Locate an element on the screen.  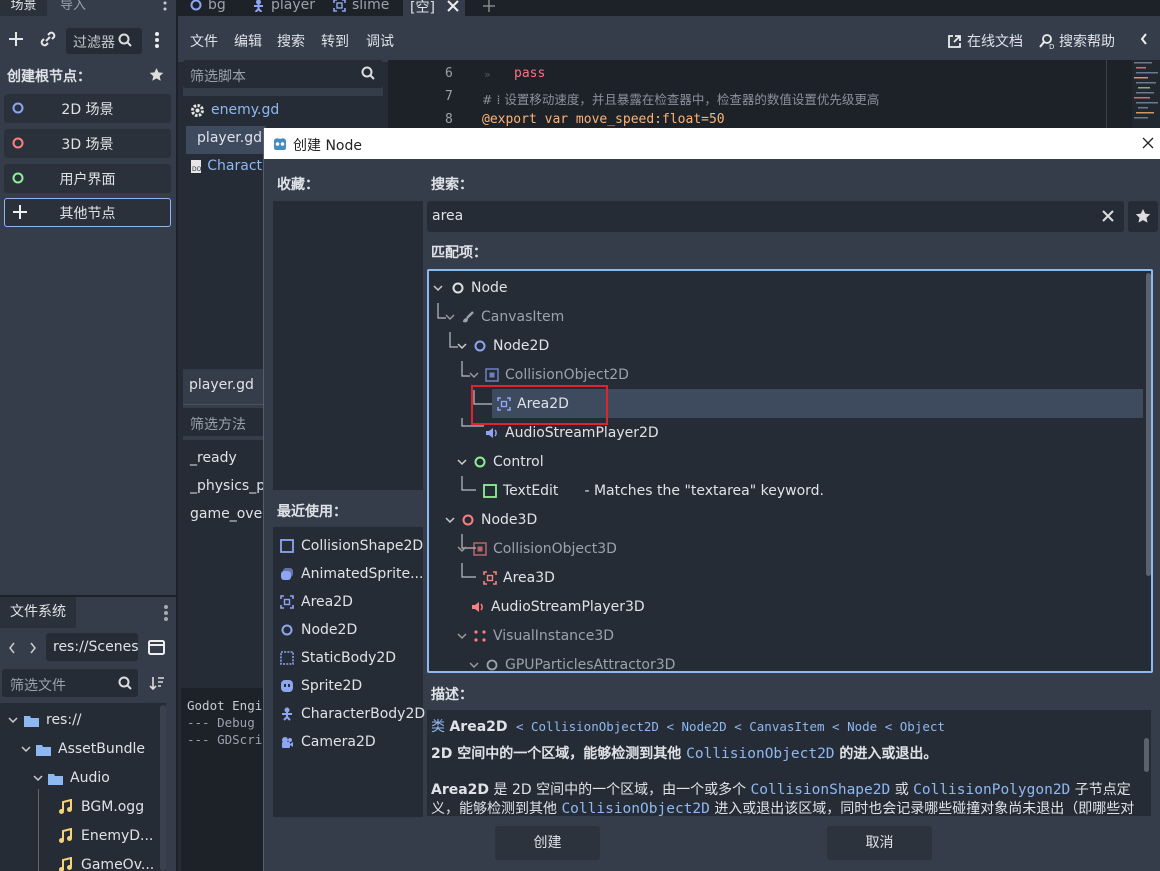
node-search-input: area is located at coordinates (775, 216).